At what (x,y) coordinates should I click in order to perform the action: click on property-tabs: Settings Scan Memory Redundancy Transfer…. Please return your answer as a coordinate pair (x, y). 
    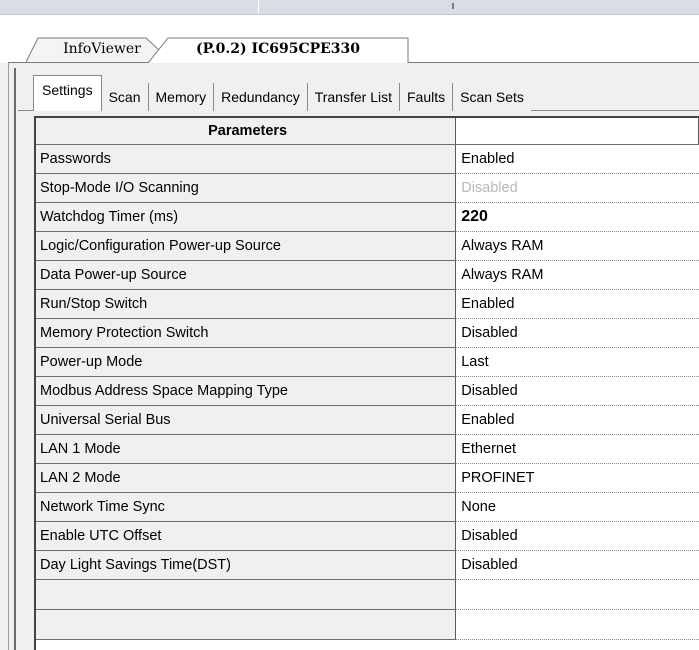
    Looking at the image, I should click on (282, 93).